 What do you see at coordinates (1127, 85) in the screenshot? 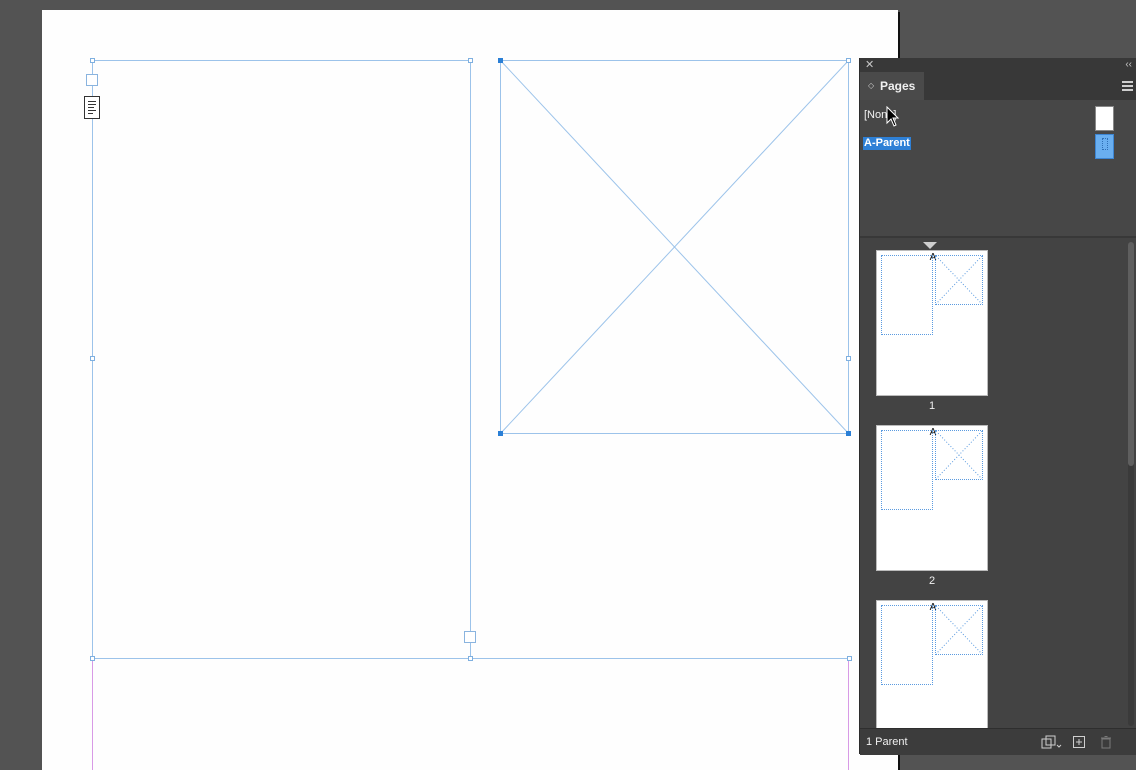
I see `hamburger-menu-icon` at bounding box center [1127, 85].